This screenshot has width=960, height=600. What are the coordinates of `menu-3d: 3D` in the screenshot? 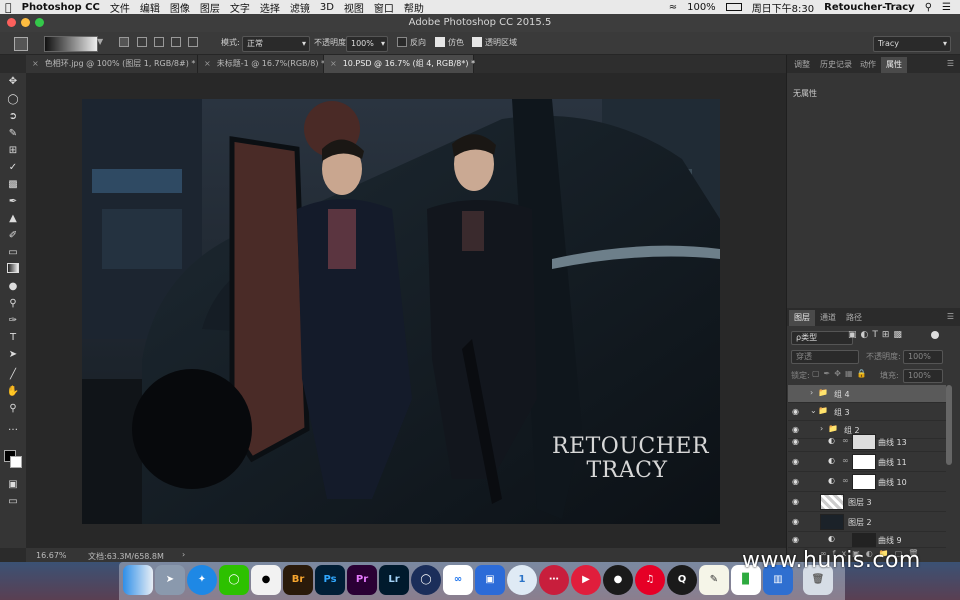 It's located at (327, 7).